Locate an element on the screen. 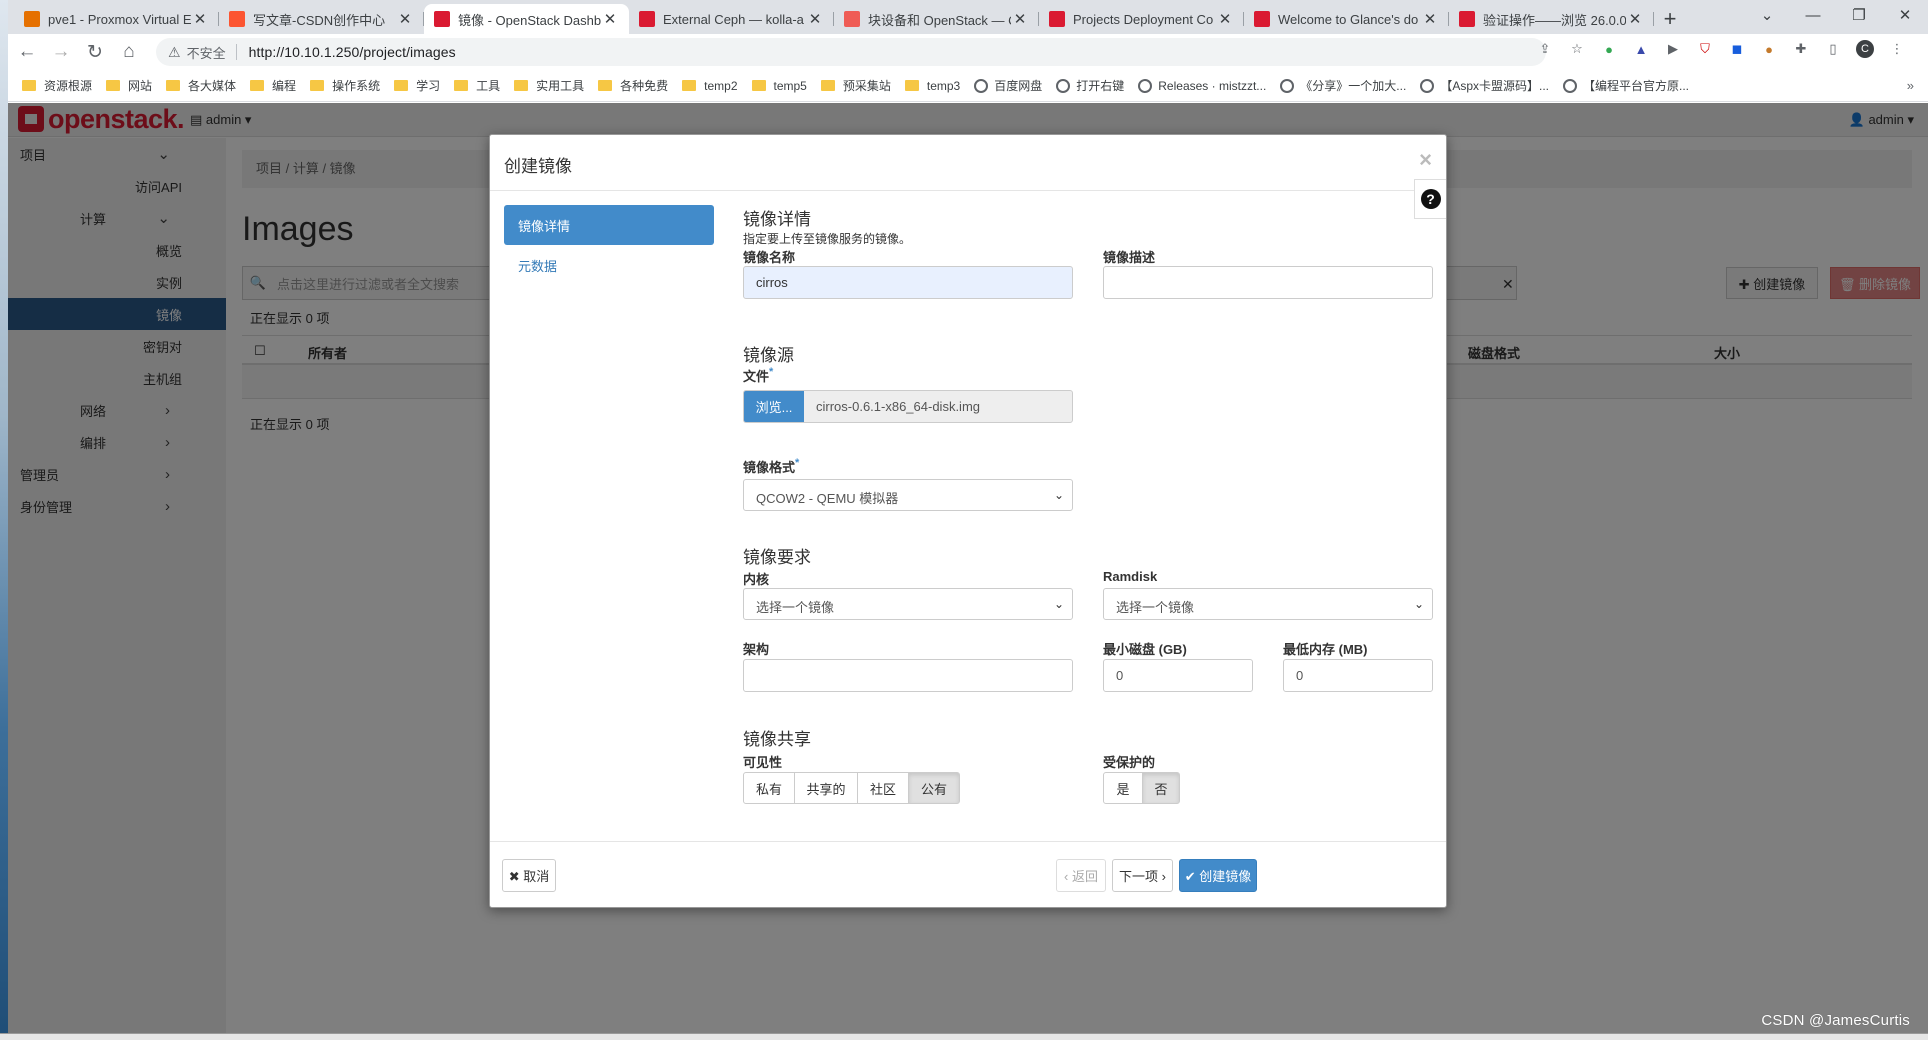  browser-tab: Welcome to Glance's do ✕ is located at coordinates (1346, 19).